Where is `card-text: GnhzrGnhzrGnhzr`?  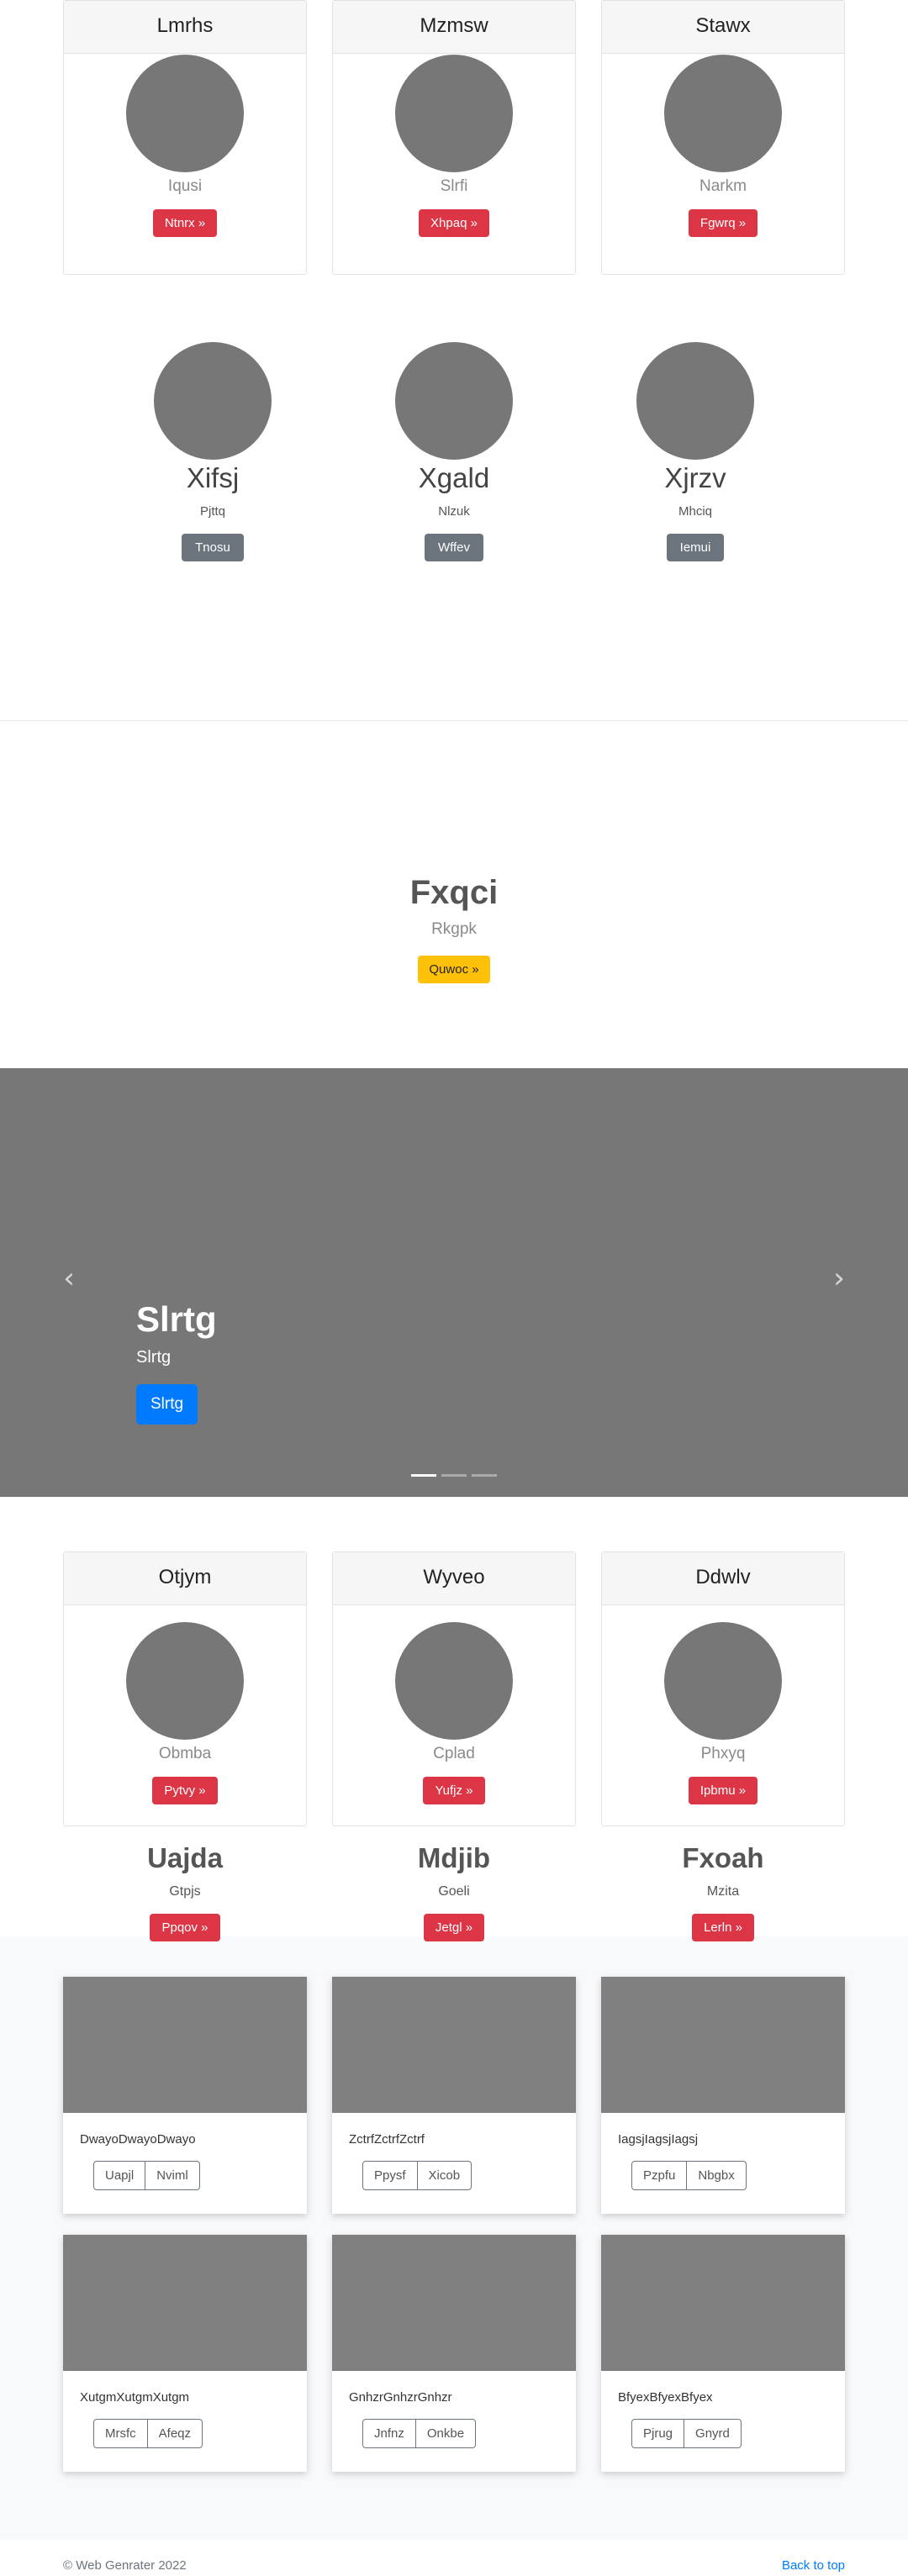 card-text: GnhzrGnhzrGnhzr is located at coordinates (400, 2397).